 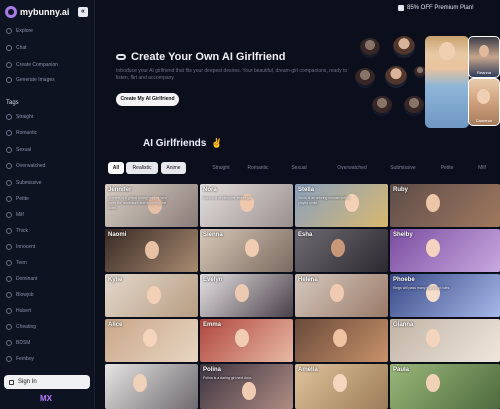 What do you see at coordinates (401, 8) in the screenshot?
I see `gift-icon` at bounding box center [401, 8].